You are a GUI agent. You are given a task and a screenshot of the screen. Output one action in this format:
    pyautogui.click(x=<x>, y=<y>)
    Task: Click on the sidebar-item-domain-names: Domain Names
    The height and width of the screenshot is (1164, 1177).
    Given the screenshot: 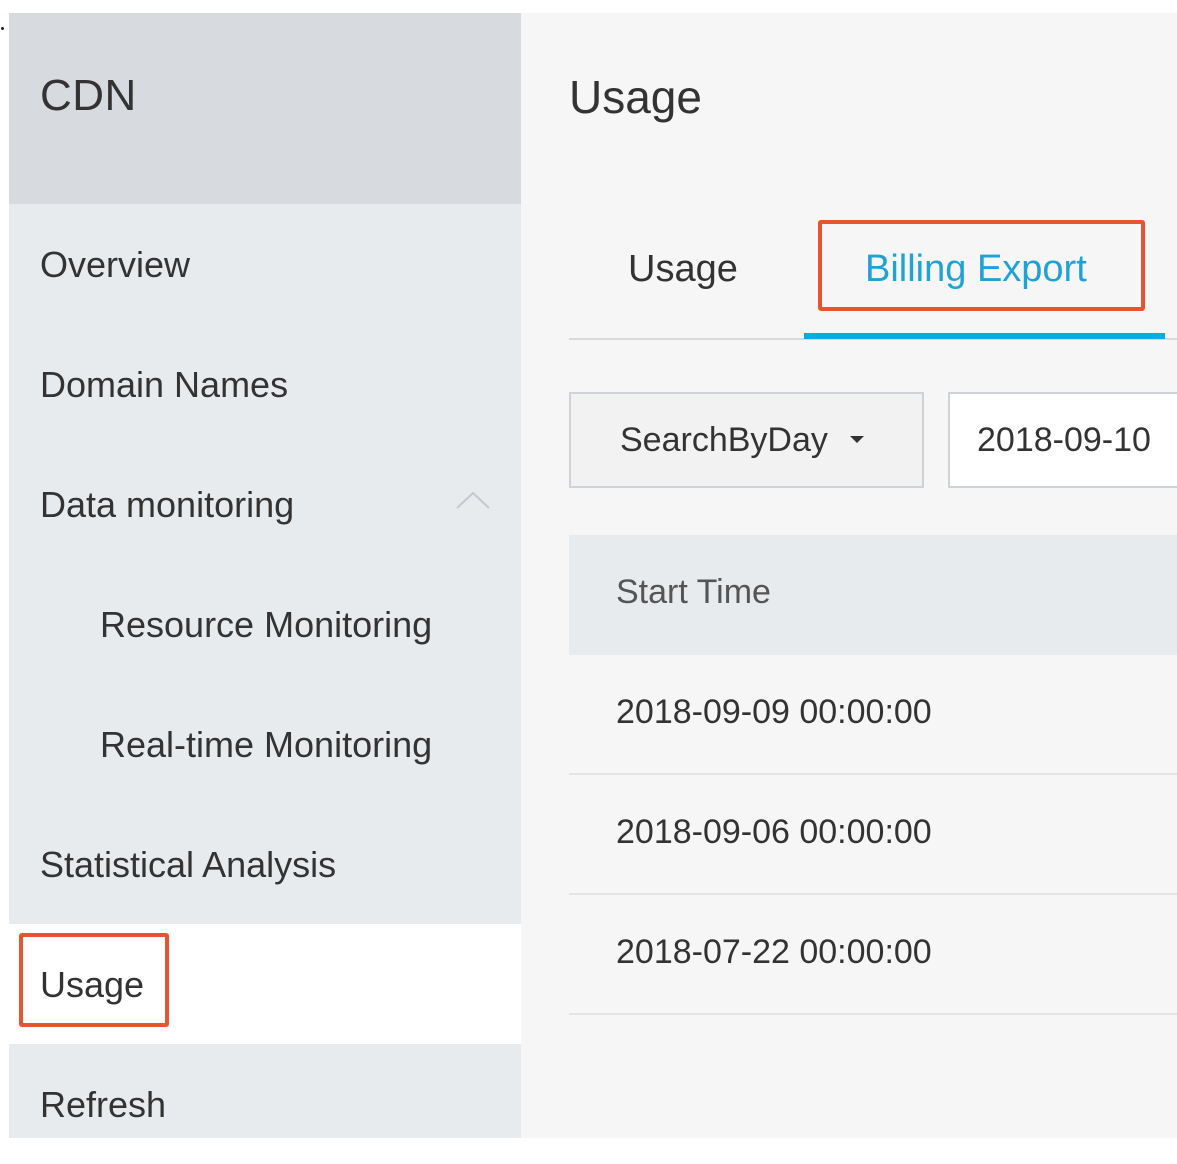 What is the action you would take?
    pyautogui.click(x=265, y=384)
    